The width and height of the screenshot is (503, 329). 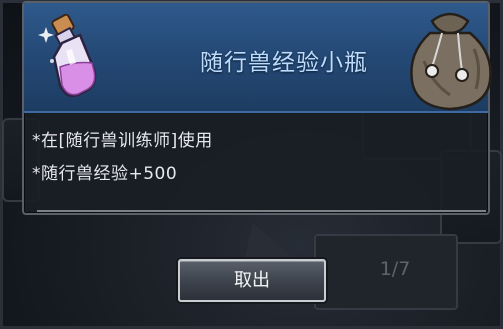 What do you see at coordinates (261, 211) in the screenshot?
I see `divider` at bounding box center [261, 211].